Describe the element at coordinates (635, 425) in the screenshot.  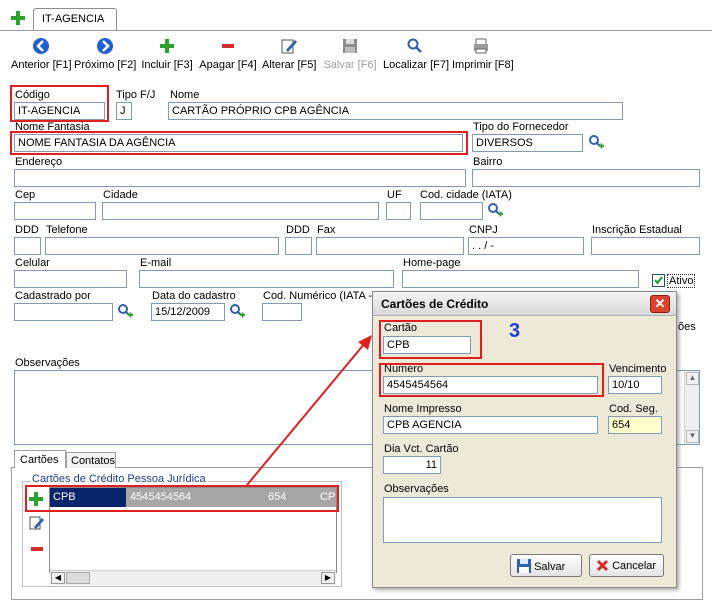
I see `dlg-cod-seg-field: 654` at that location.